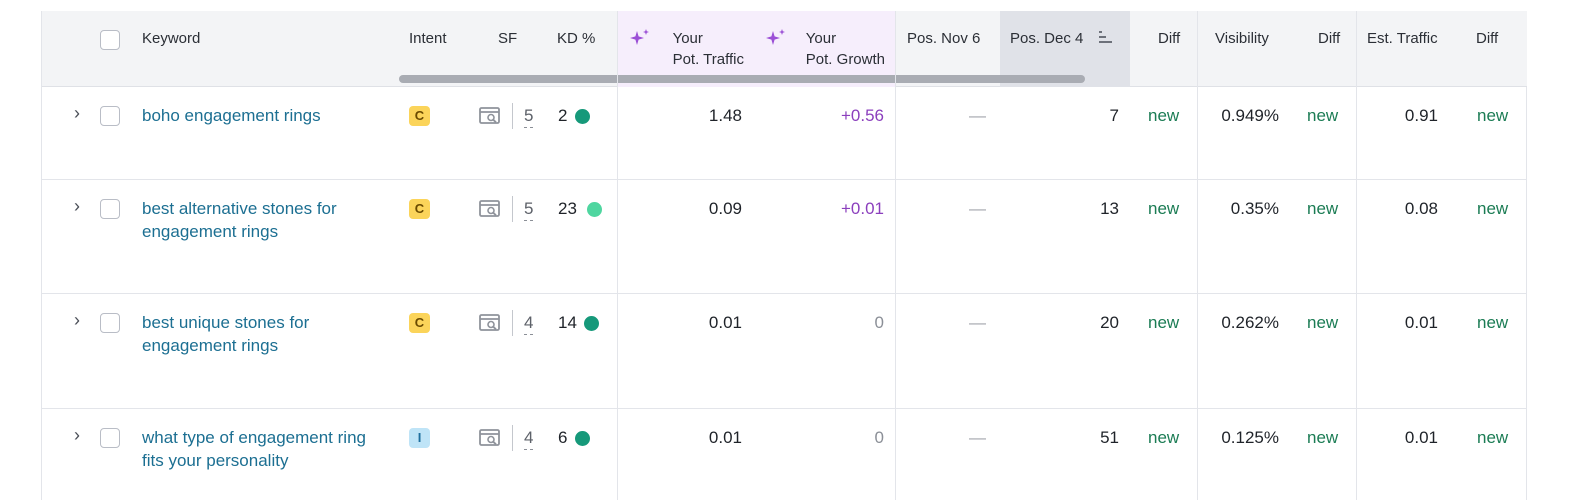 This screenshot has height=500, width=1580. What do you see at coordinates (576, 38) in the screenshot?
I see `column-kd-label: KD %` at bounding box center [576, 38].